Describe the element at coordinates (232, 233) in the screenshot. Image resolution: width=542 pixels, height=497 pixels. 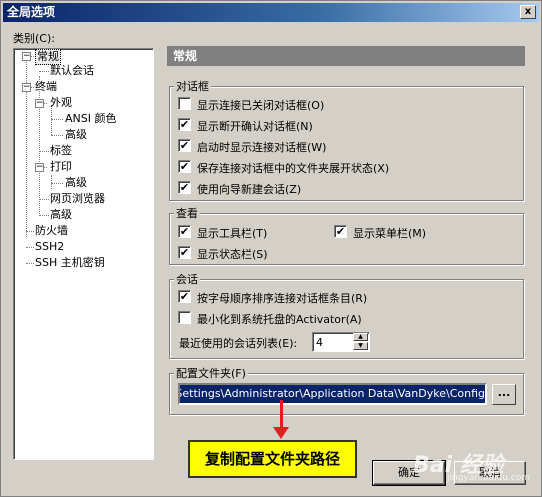
I see `show-toolbar-label: 显示工具栏(T)` at that location.